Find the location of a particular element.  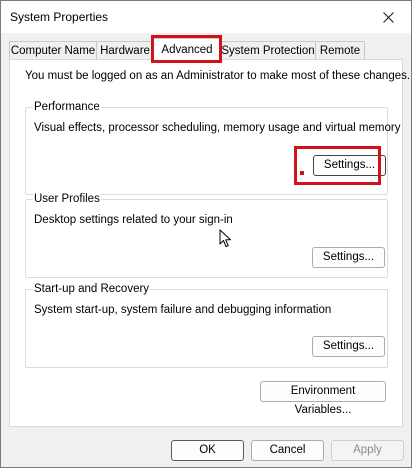

user-profiles-group-label: User Profiles is located at coordinates (67, 199).